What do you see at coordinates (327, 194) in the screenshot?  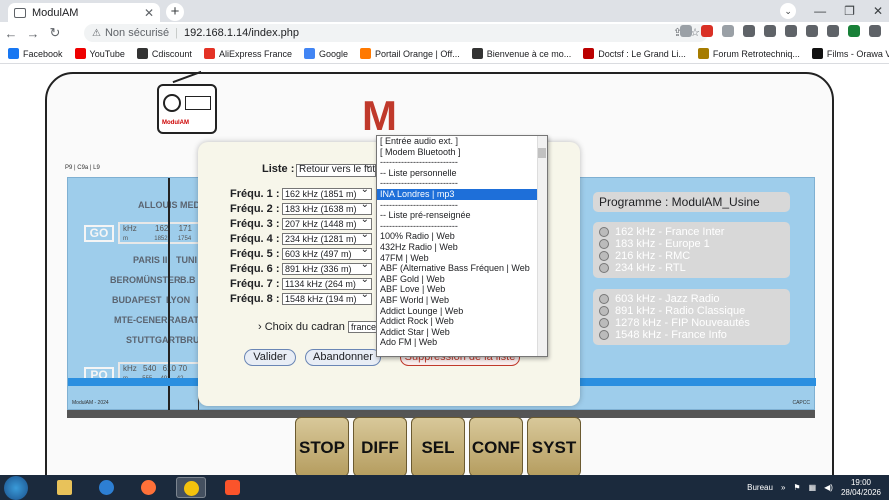 I see `freq-select-1: 162 kHz (1851 m)` at bounding box center [327, 194].